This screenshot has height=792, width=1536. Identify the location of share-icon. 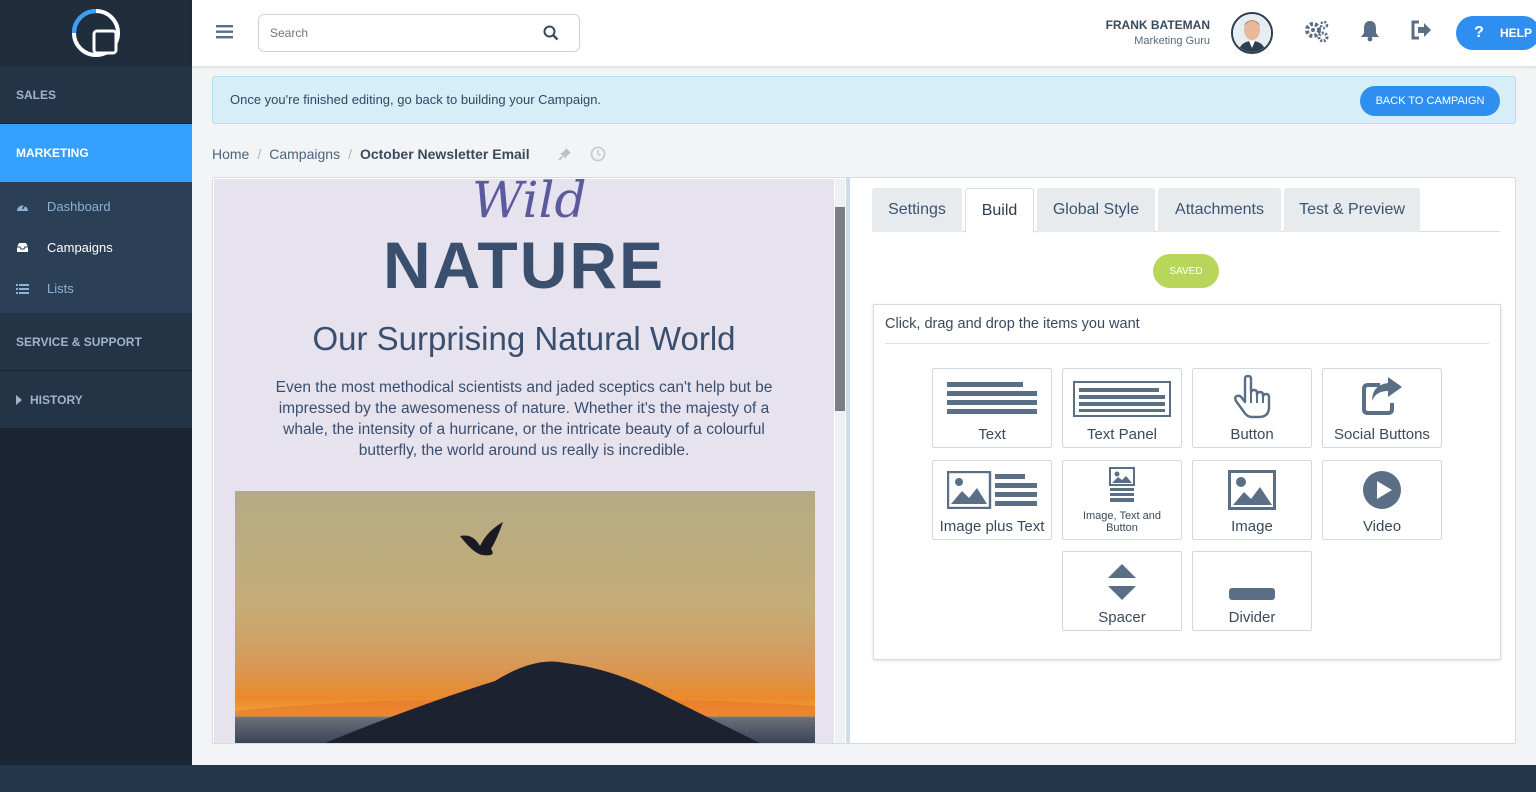
(1382, 396).